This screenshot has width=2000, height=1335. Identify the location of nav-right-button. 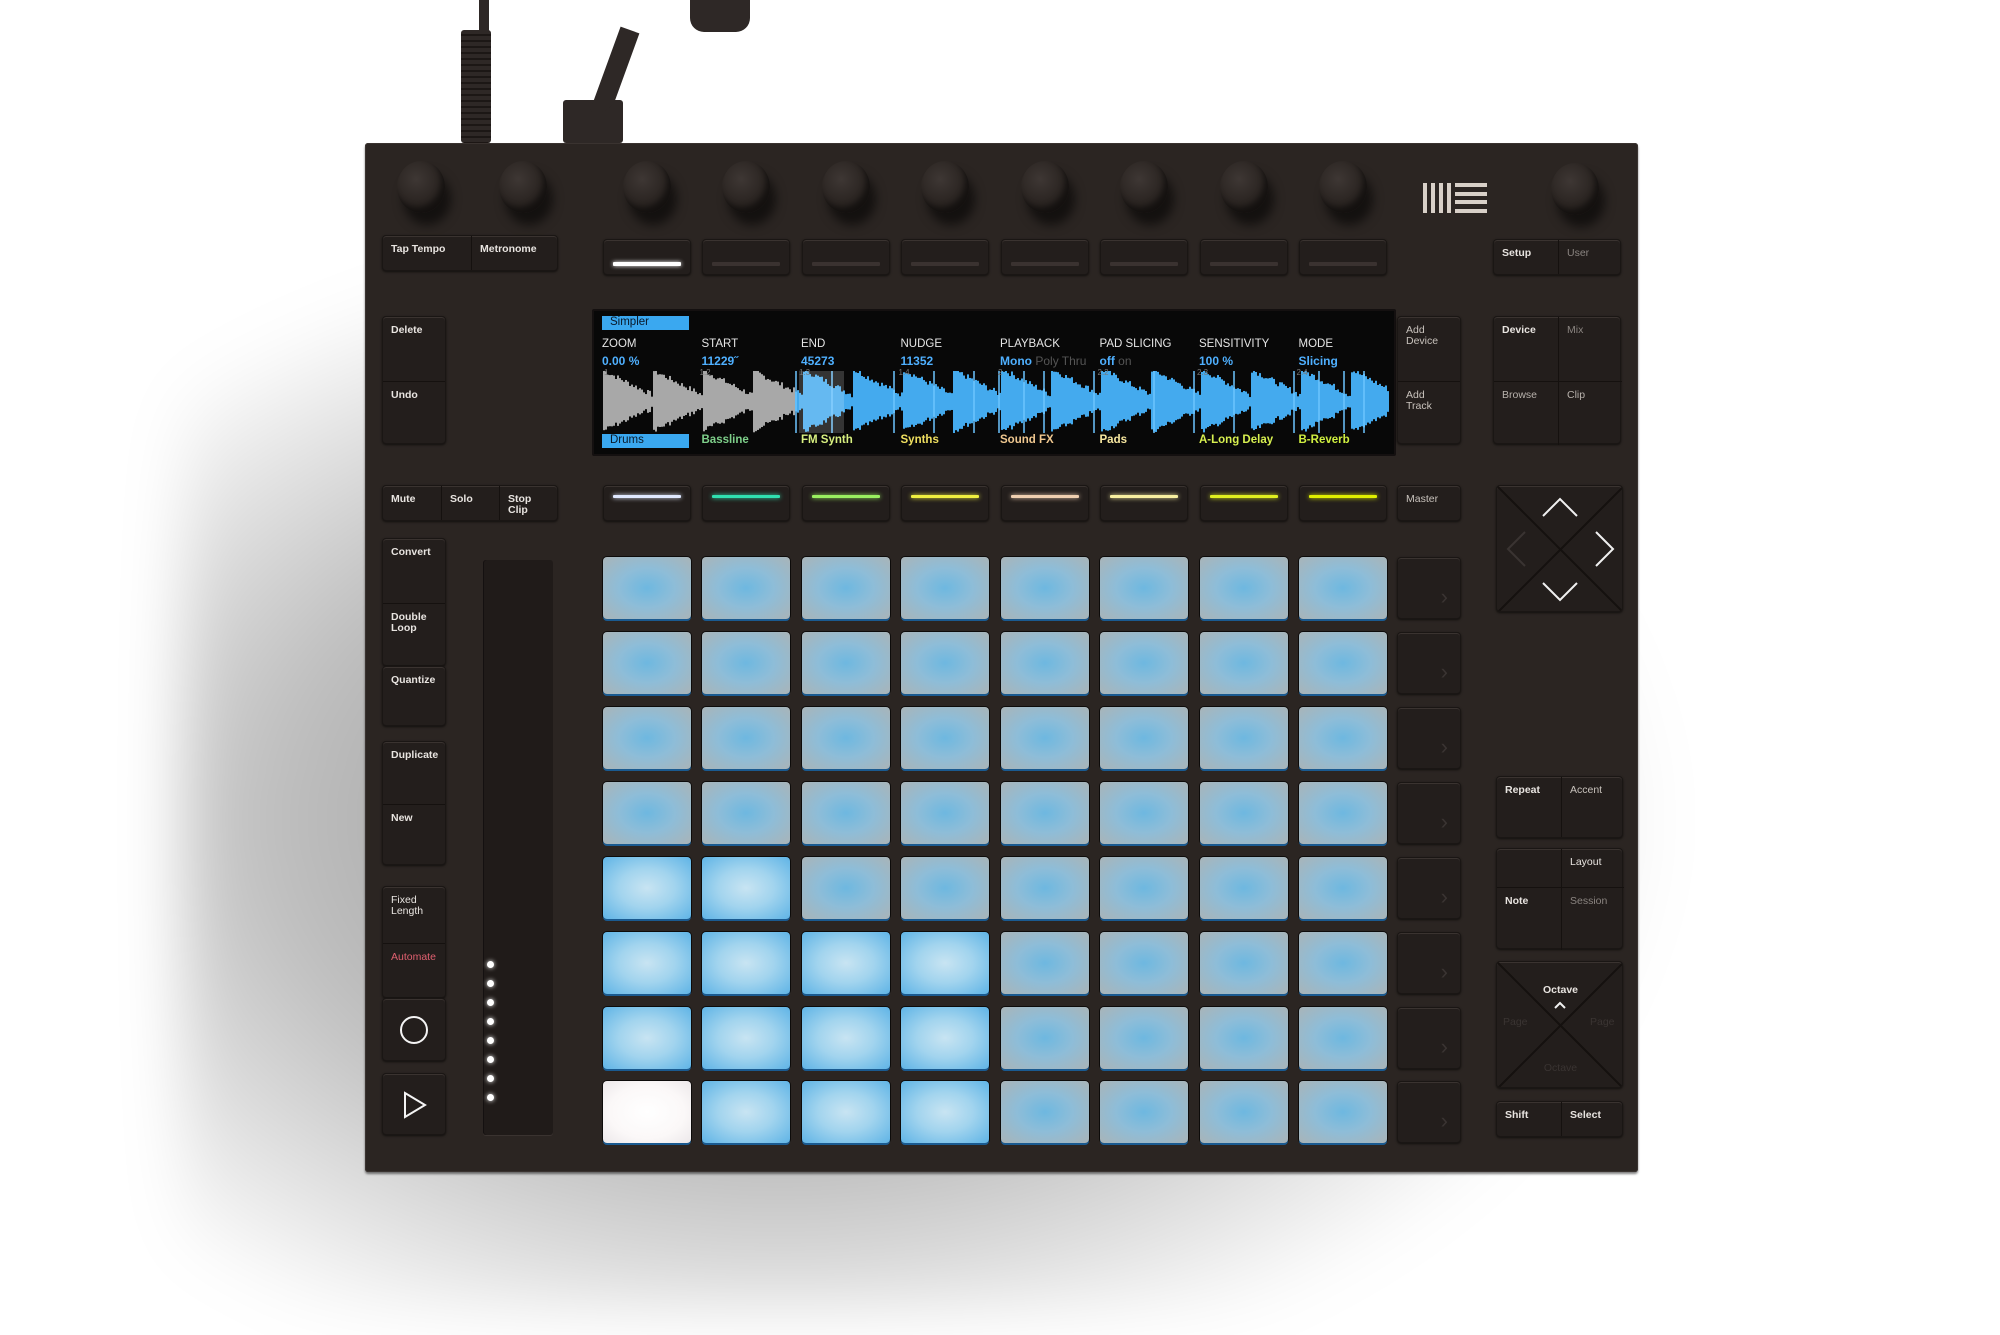
(1603, 549).